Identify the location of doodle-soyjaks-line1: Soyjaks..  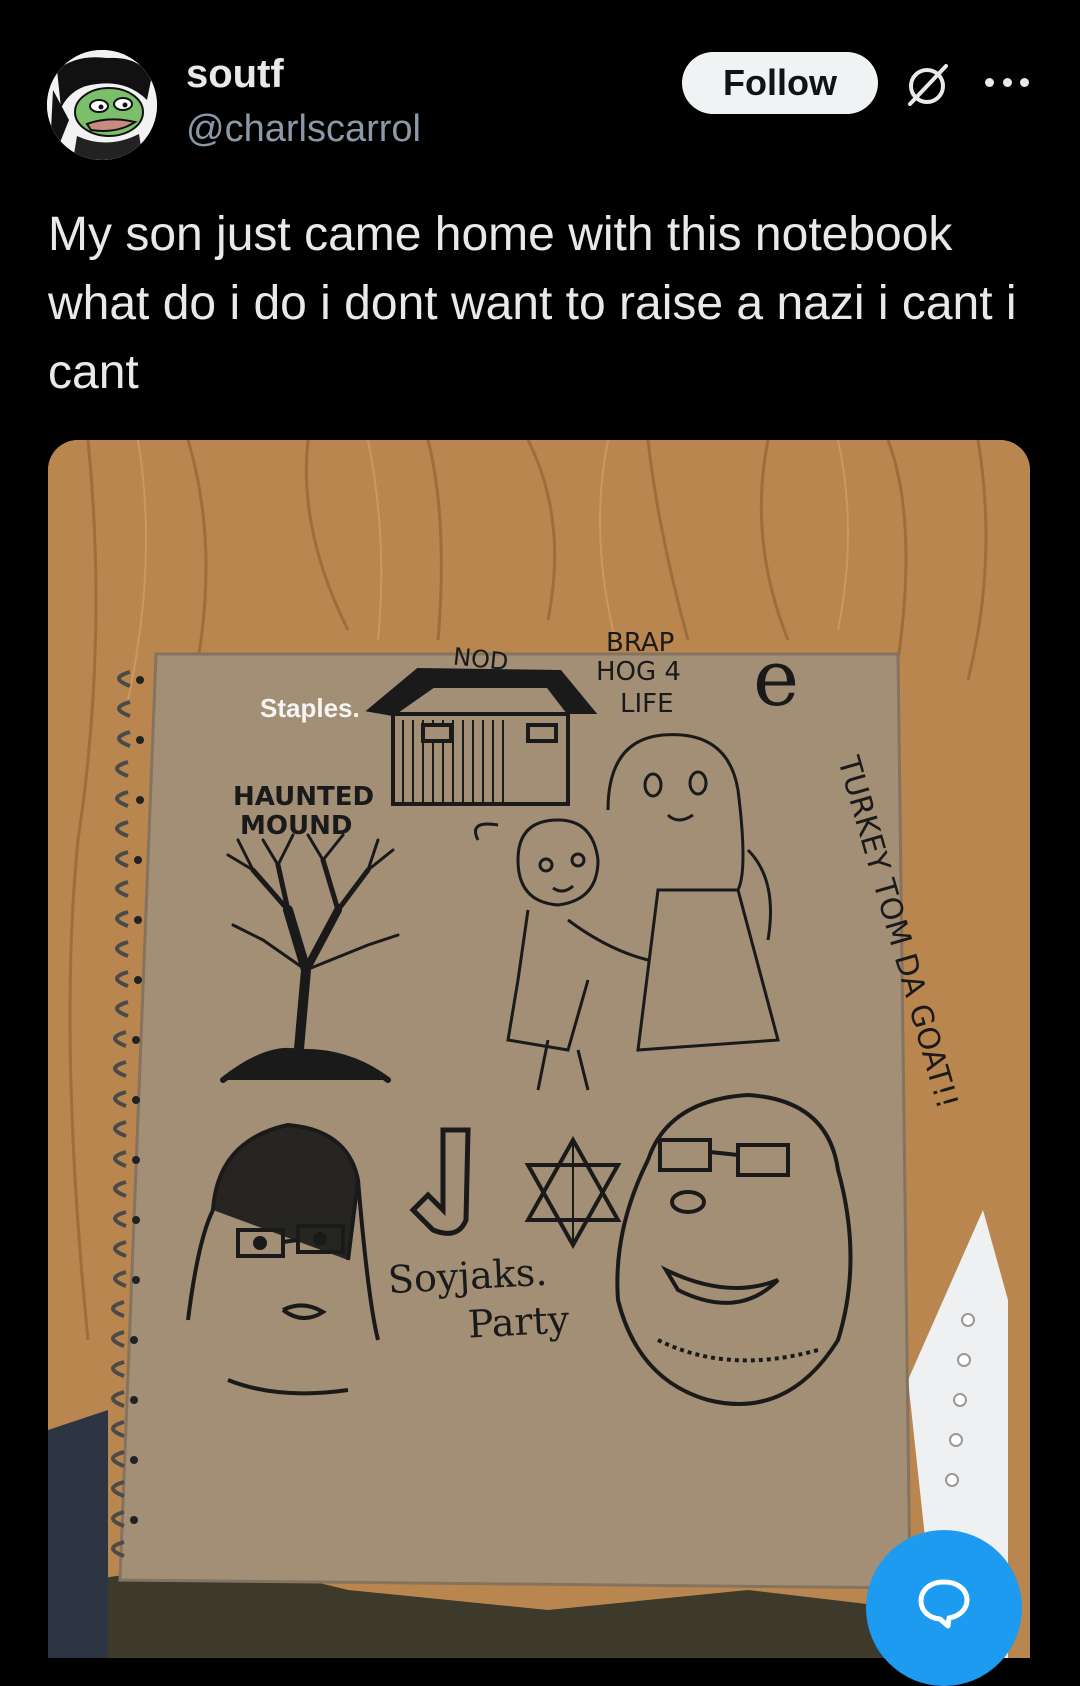
(468, 1276).